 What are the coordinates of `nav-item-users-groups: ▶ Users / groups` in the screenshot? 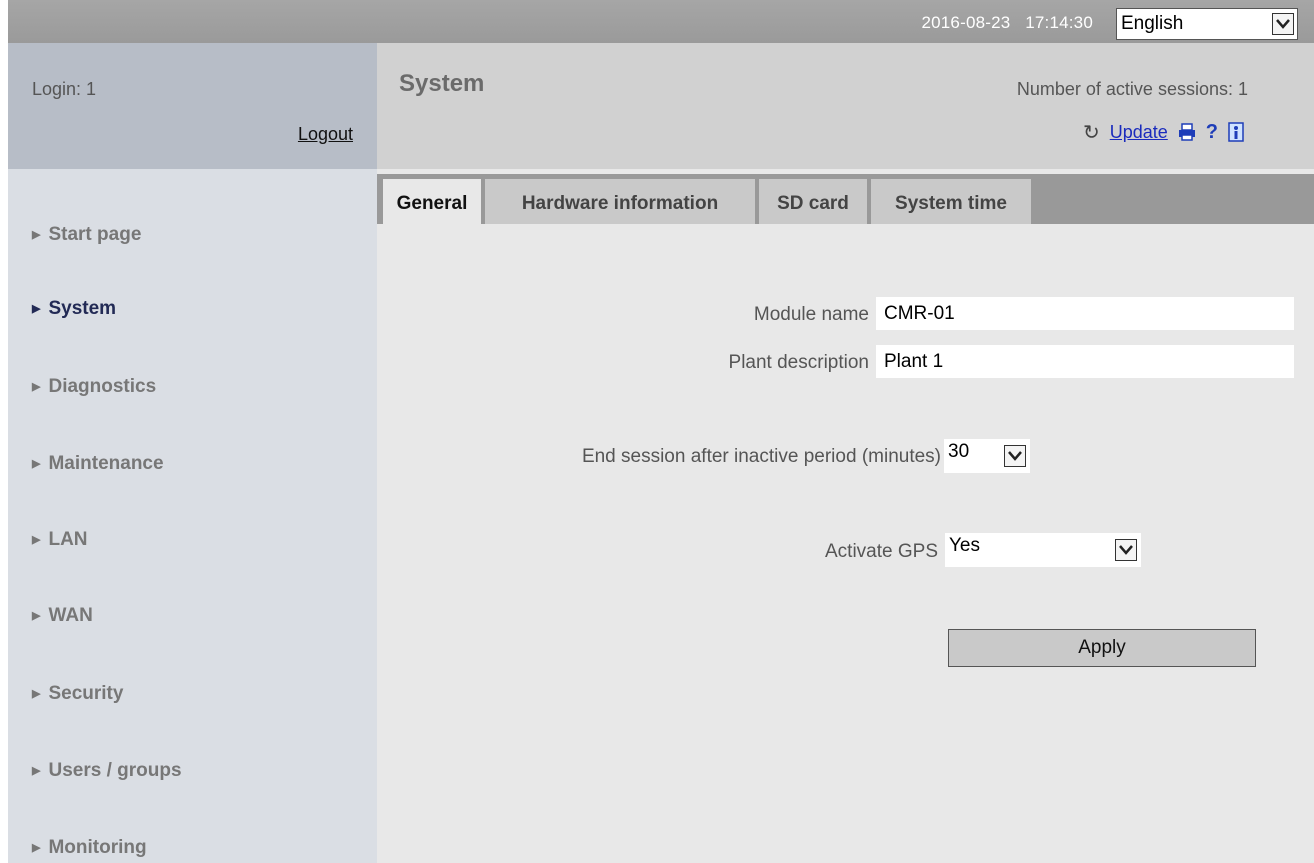 It's located at (107, 771).